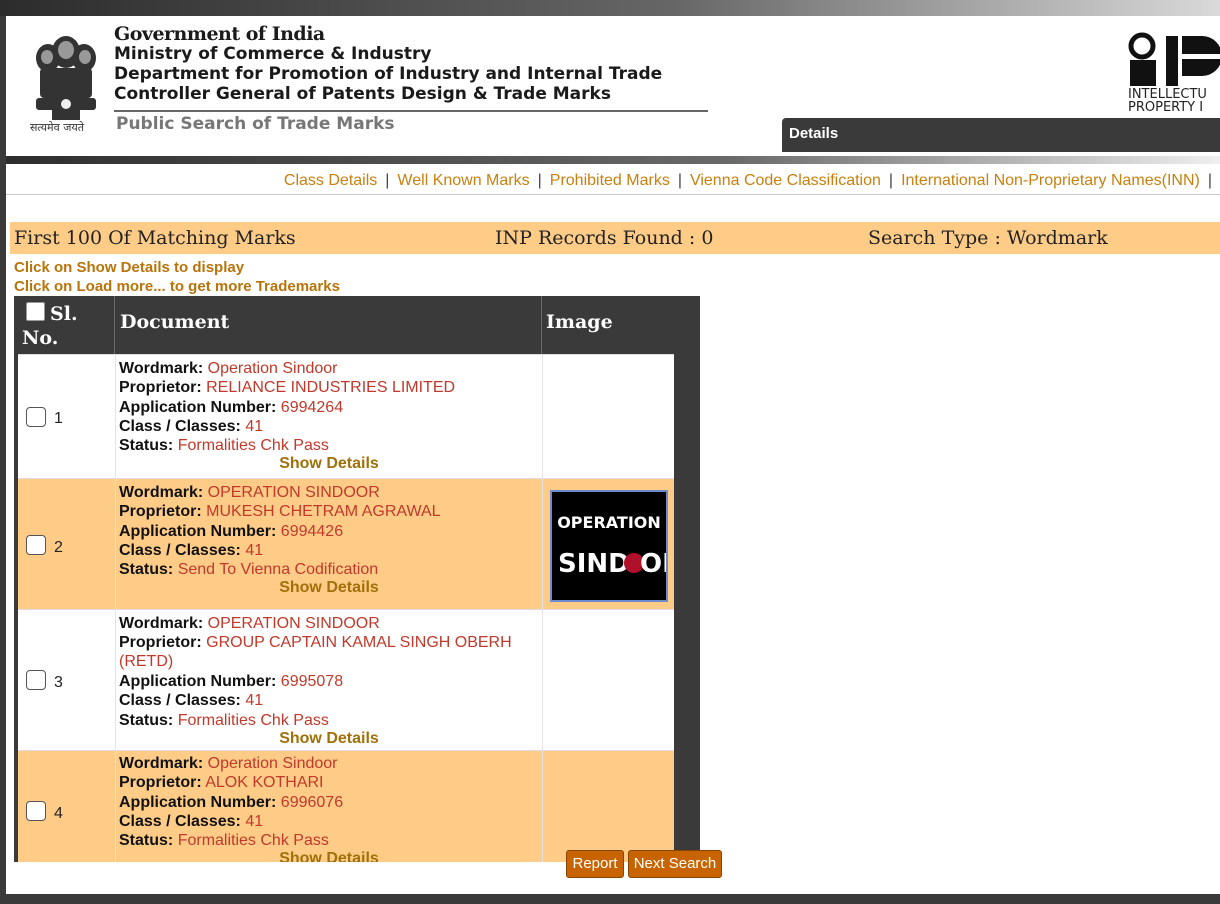  Describe the element at coordinates (411, 111) in the screenshot. I see `header-divider` at that location.